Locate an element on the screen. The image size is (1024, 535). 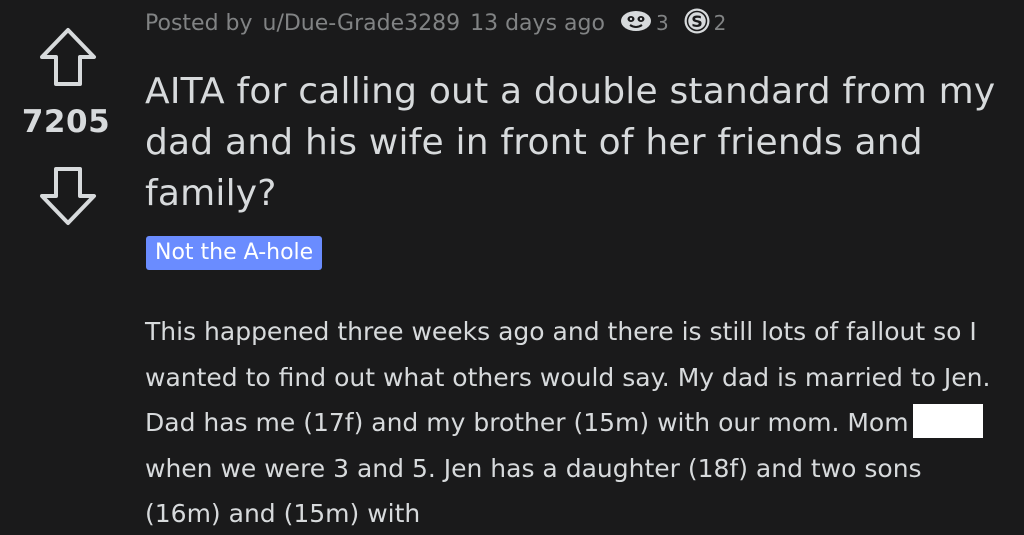
vote-score: 7205 is located at coordinates (66, 122).